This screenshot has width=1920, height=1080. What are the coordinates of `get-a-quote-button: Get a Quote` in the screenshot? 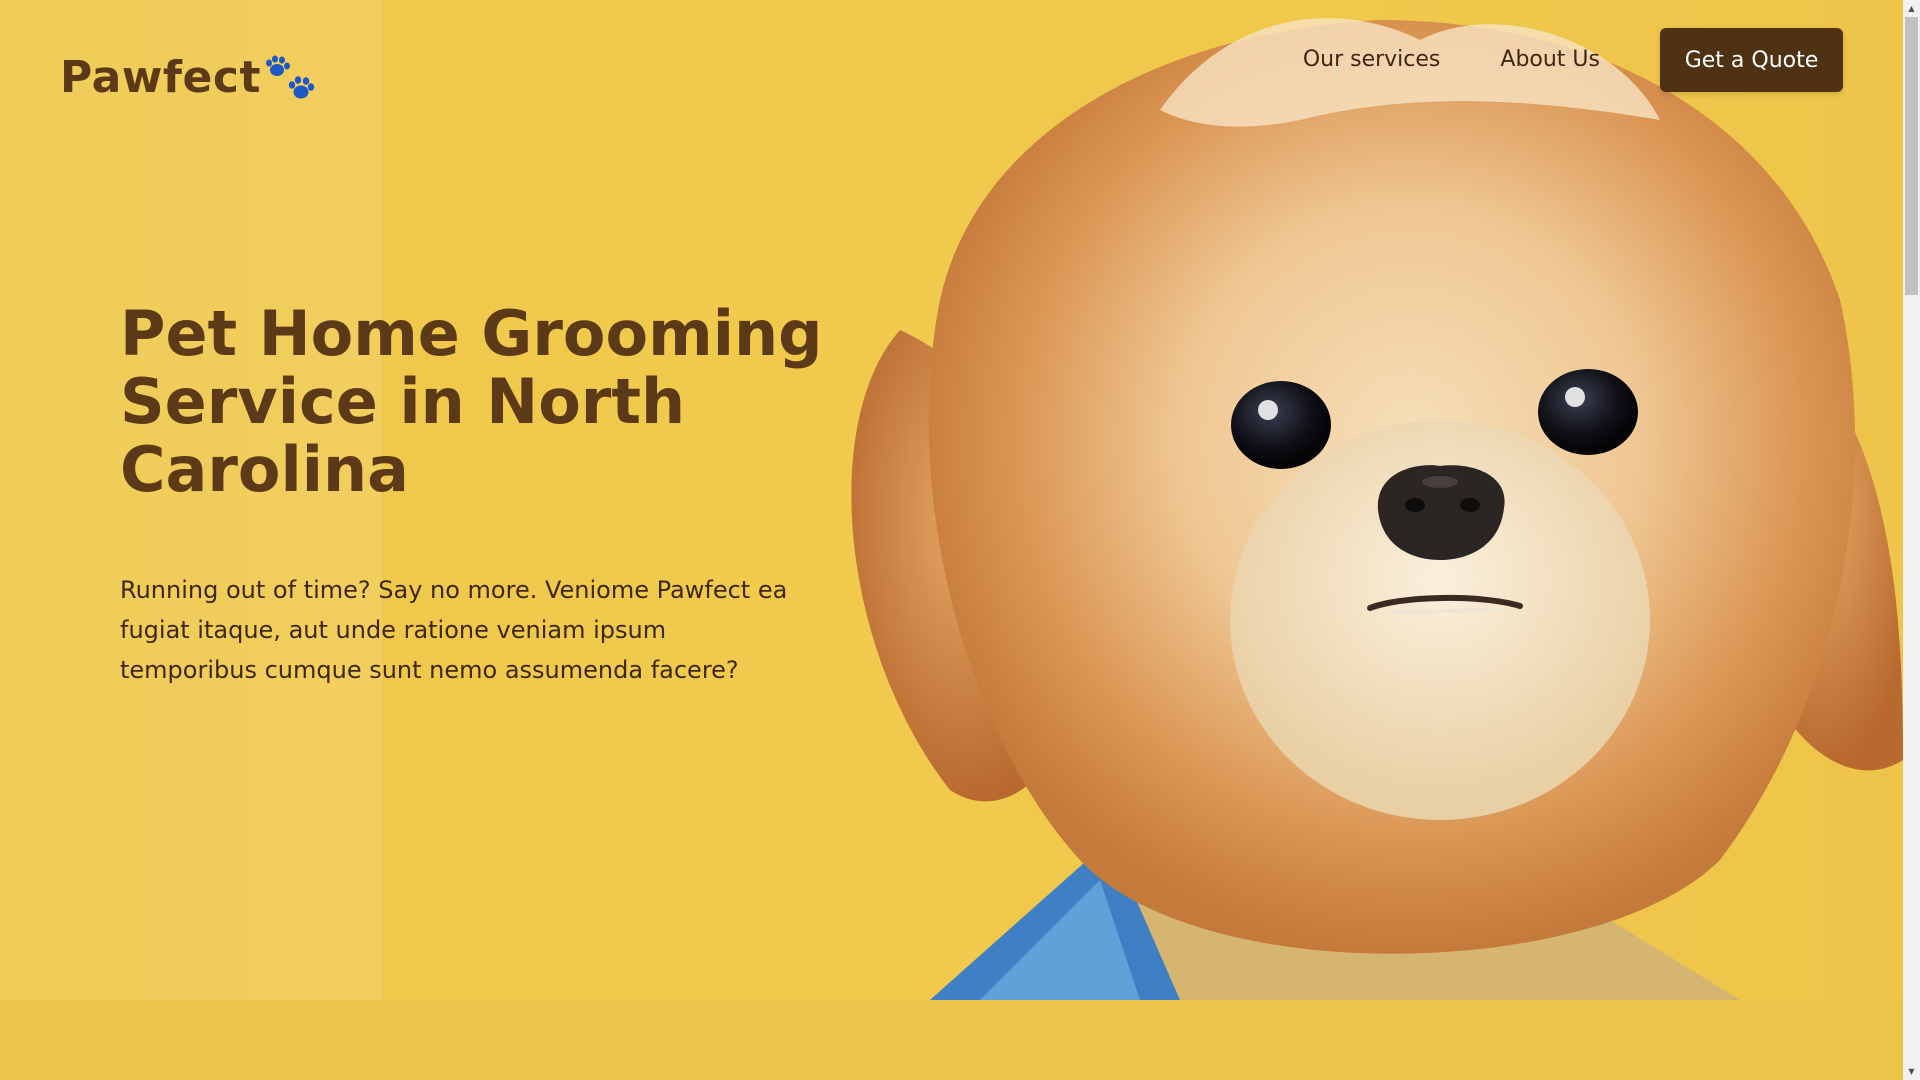 It's located at (1751, 60).